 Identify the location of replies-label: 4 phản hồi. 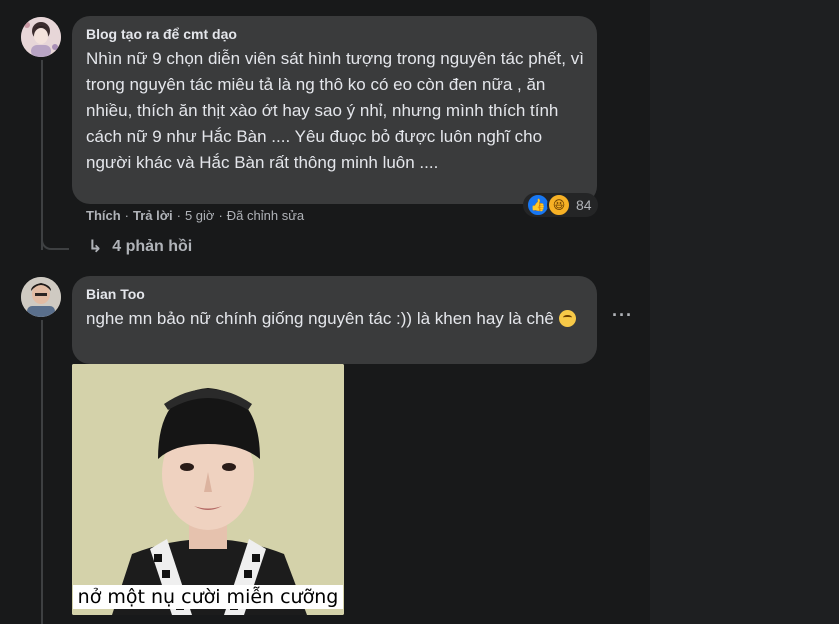
(152, 246).